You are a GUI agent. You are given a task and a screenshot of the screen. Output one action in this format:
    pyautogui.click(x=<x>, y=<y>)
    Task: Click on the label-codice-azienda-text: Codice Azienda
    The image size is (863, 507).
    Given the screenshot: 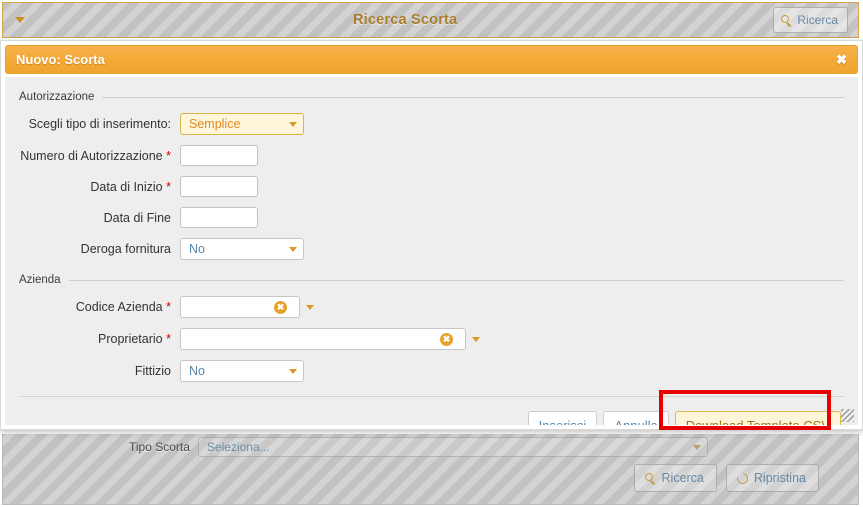 What is the action you would take?
    pyautogui.click(x=119, y=307)
    